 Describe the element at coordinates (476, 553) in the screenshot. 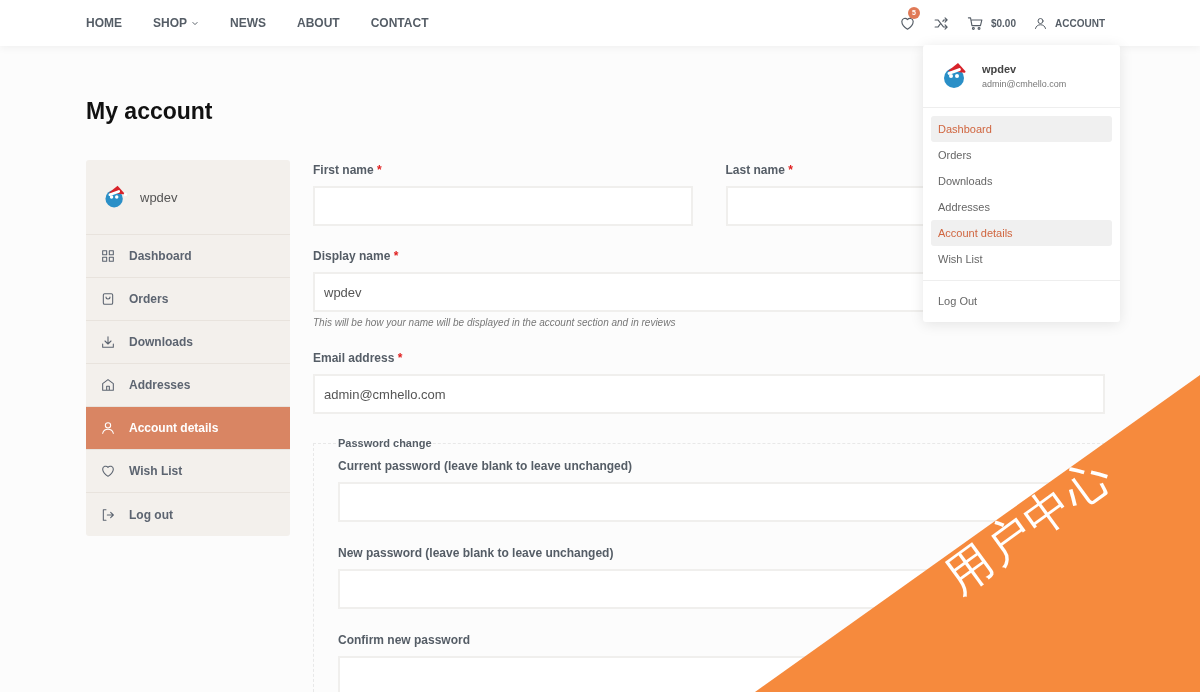

I see `field-label: New password (leave blank to leave unchanged)` at that location.